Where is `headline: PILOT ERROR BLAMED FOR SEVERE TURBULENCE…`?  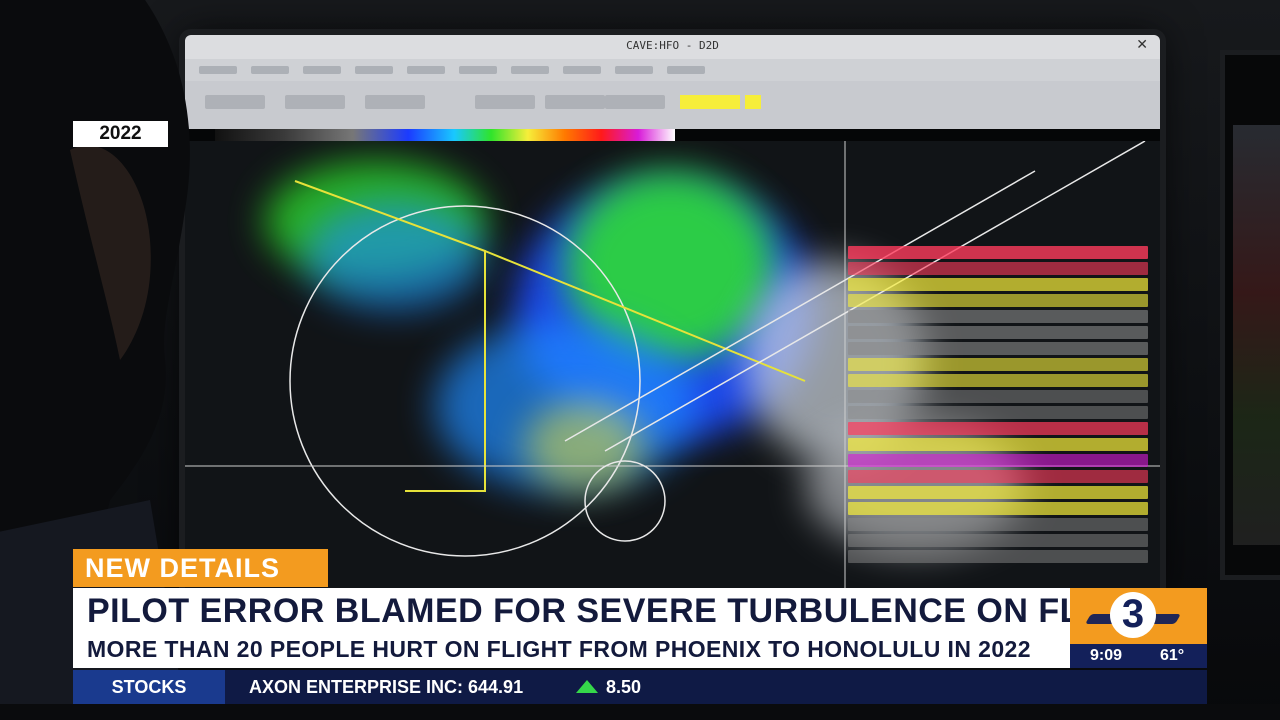
headline: PILOT ERROR BLAMED FOR SEVERE TURBULENCE… is located at coordinates (626, 611).